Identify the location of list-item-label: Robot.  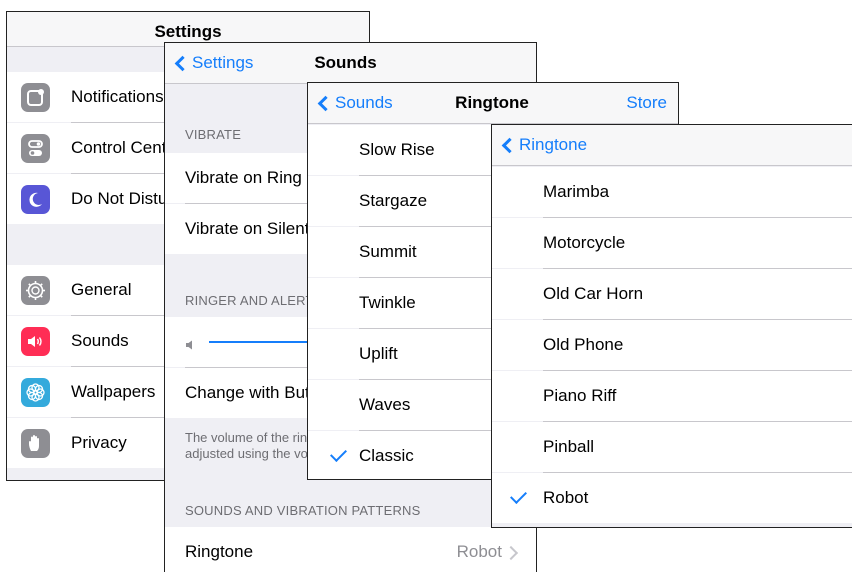
(566, 497).